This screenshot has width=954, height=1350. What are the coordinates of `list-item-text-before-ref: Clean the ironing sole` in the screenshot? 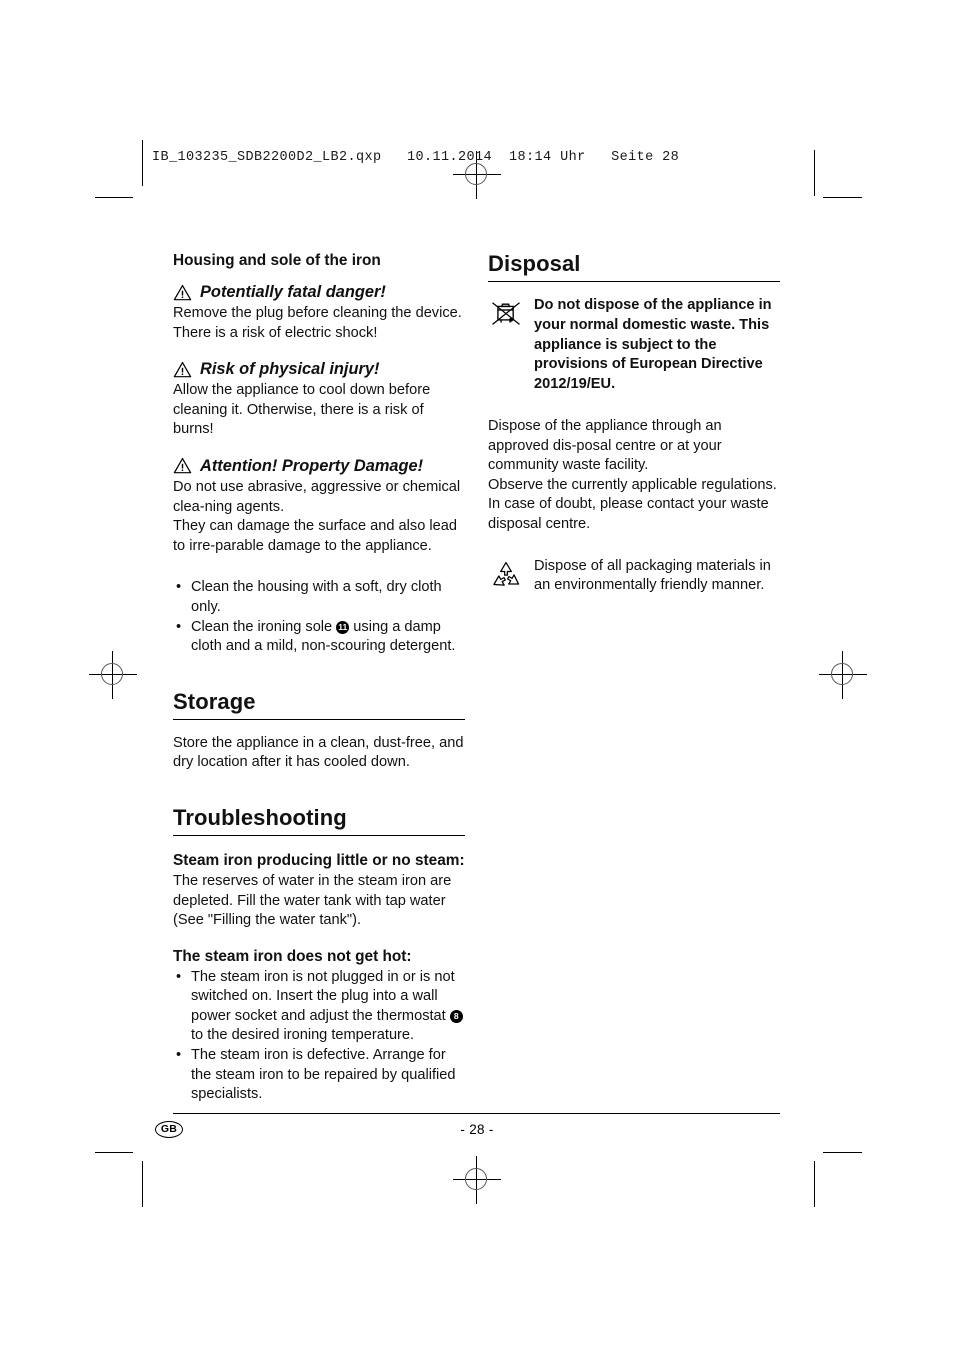 It's located at (262, 626).